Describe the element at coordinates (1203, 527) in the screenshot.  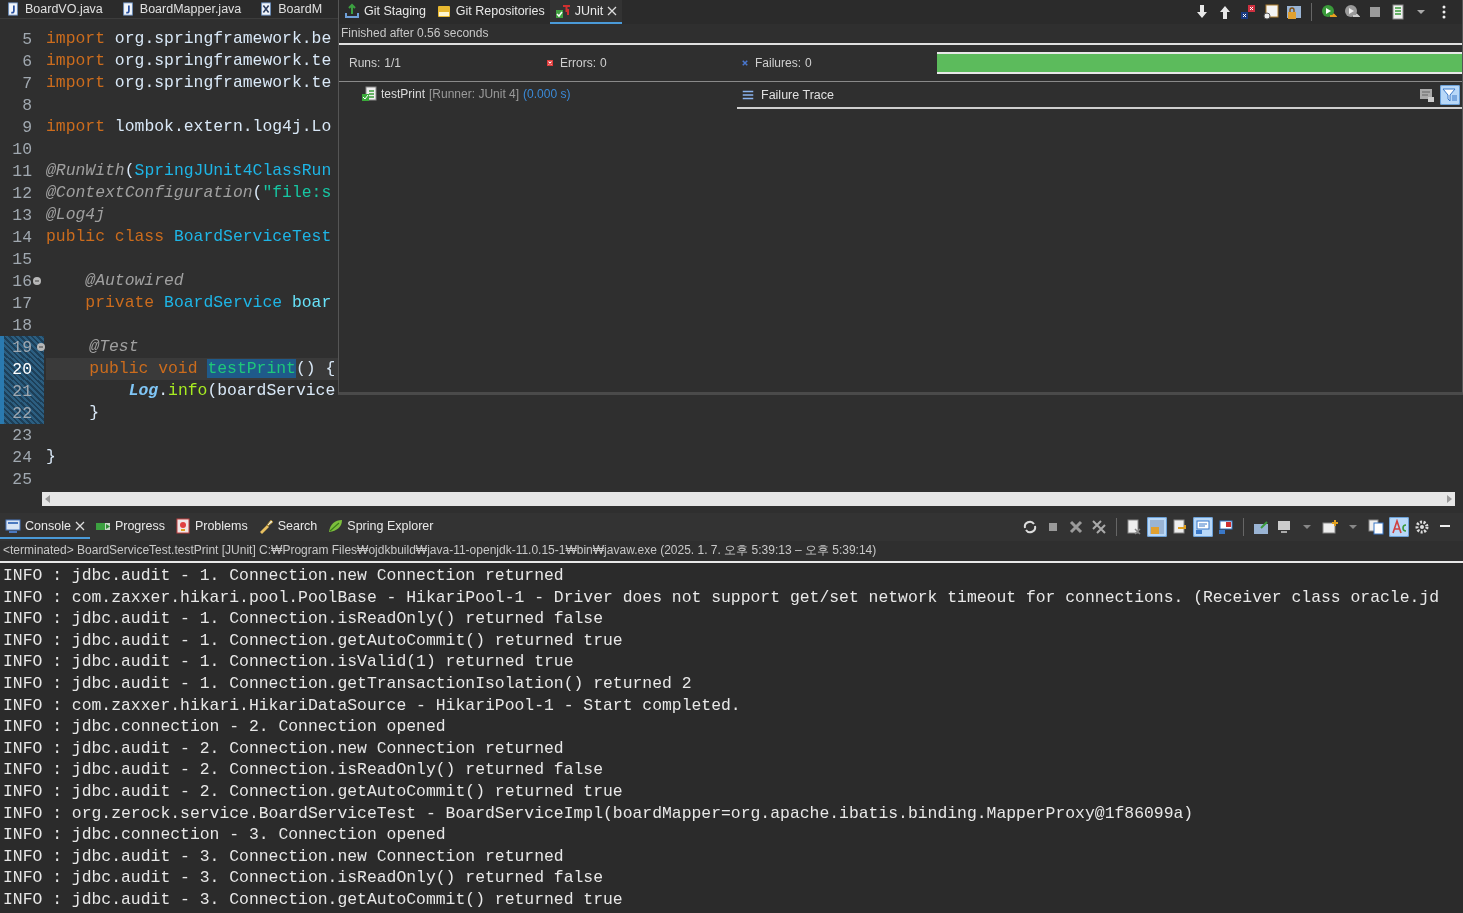
I see `show-on-output-icon` at that location.